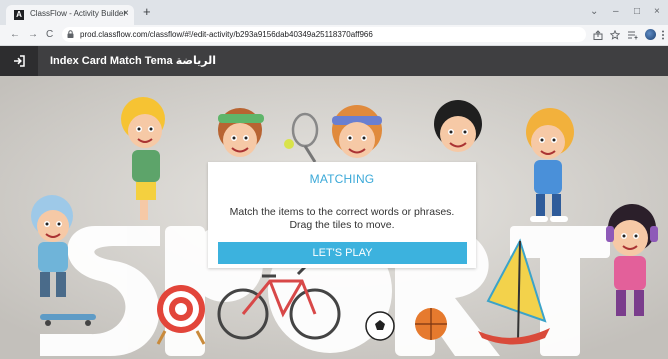 The width and height of the screenshot is (668, 359). Describe the element at coordinates (33, 34) in the screenshot. I see `forward-button: →` at that location.